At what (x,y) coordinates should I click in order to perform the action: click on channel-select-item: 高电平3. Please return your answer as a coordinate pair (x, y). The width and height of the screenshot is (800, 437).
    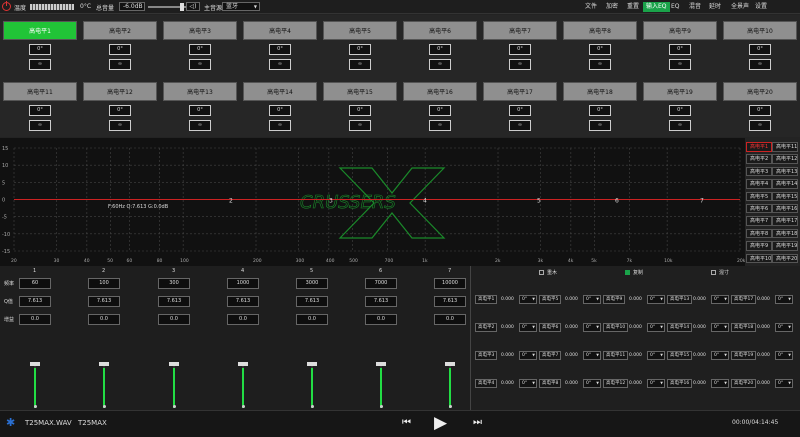
    Looking at the image, I should click on (759, 171).